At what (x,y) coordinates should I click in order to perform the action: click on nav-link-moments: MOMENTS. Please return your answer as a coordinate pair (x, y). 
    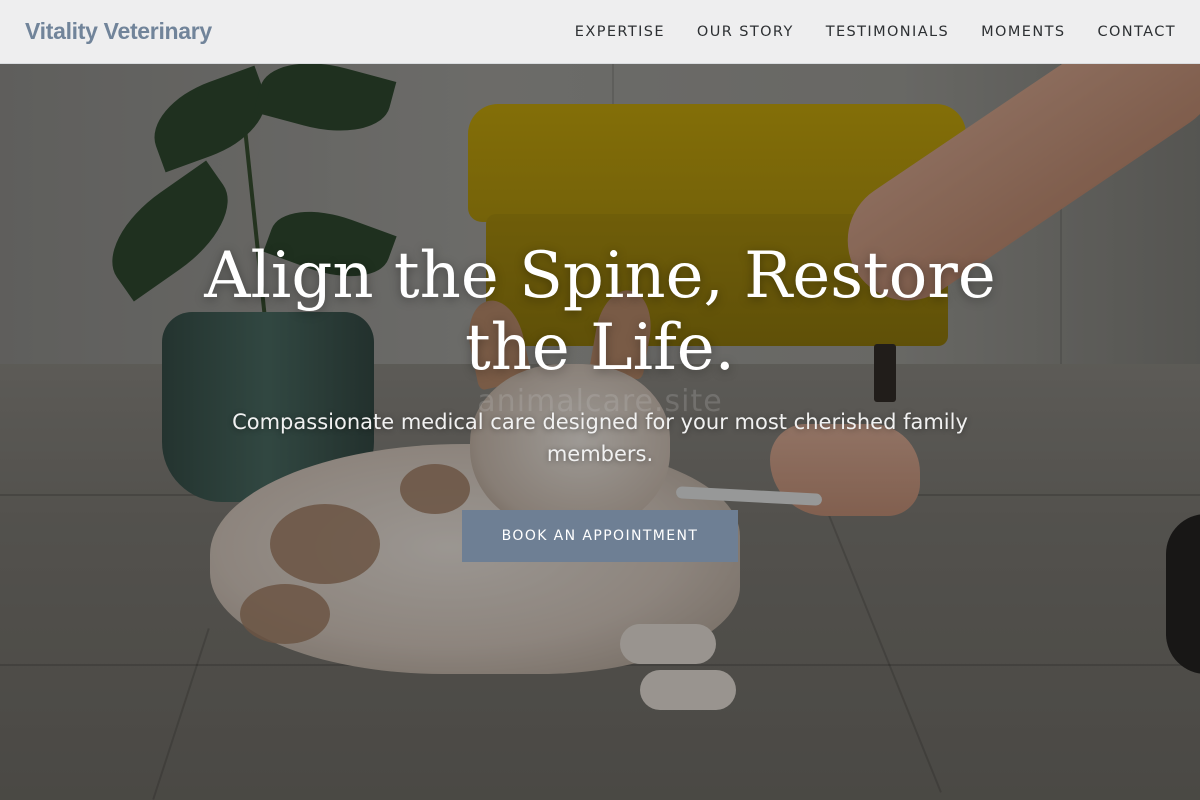
    Looking at the image, I should click on (1023, 32).